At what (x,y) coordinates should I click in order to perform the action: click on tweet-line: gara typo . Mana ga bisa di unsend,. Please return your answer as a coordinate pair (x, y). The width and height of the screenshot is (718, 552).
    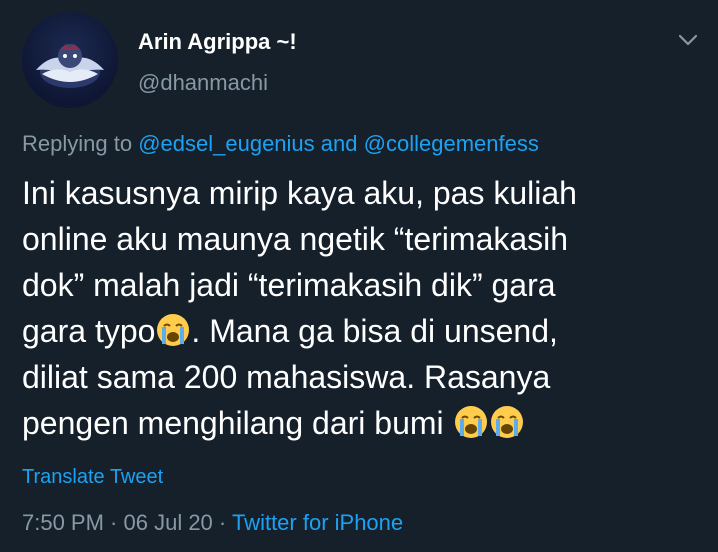
    Looking at the image, I should click on (362, 331).